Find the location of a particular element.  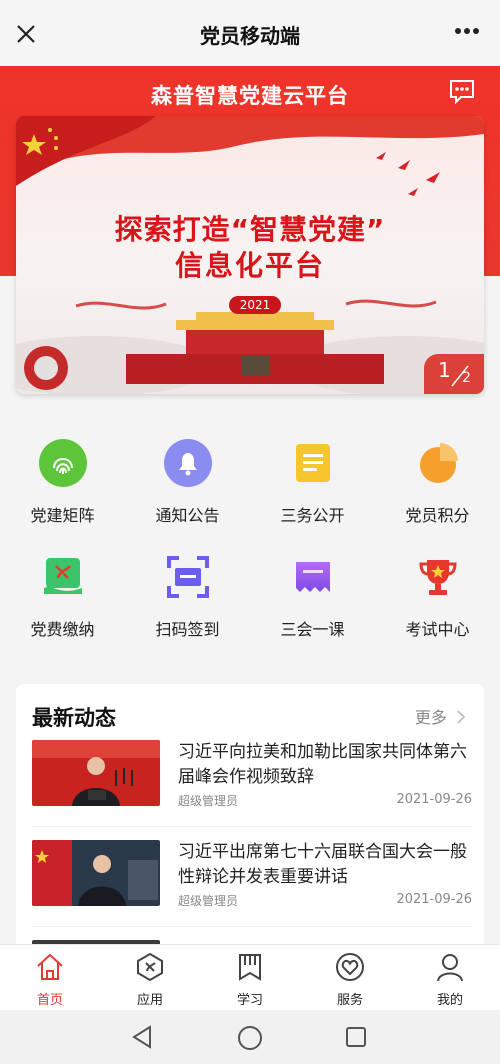

banner-headline-line2: 信息化平台 is located at coordinates (249, 265).